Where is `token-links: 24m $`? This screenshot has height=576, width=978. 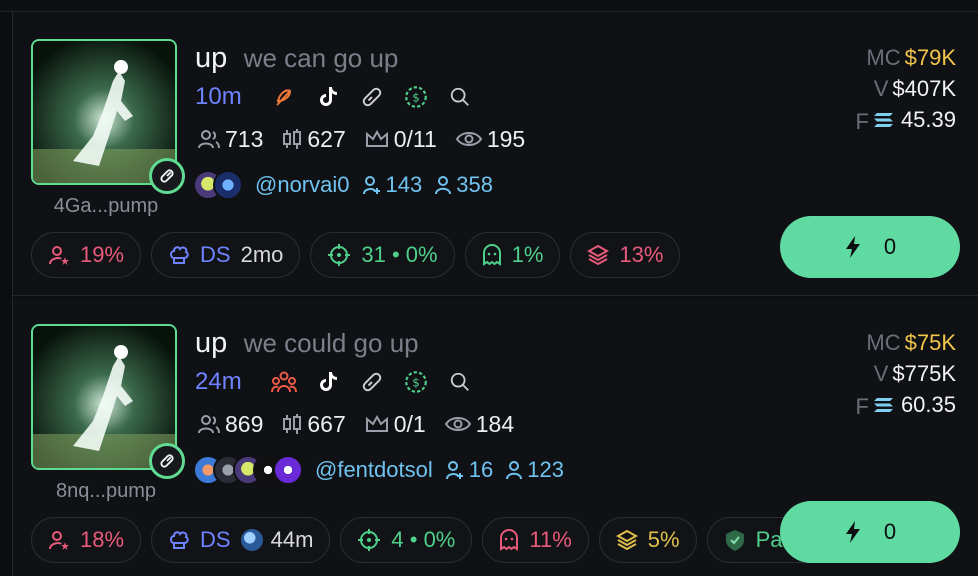
token-links: 24m $ is located at coordinates (341, 382).